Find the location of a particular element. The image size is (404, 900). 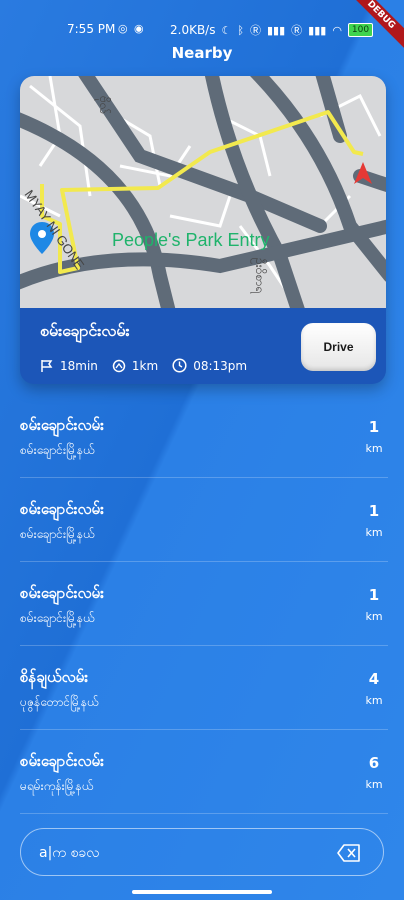

signal2-icon: ▮▮▮ is located at coordinates (317, 30).